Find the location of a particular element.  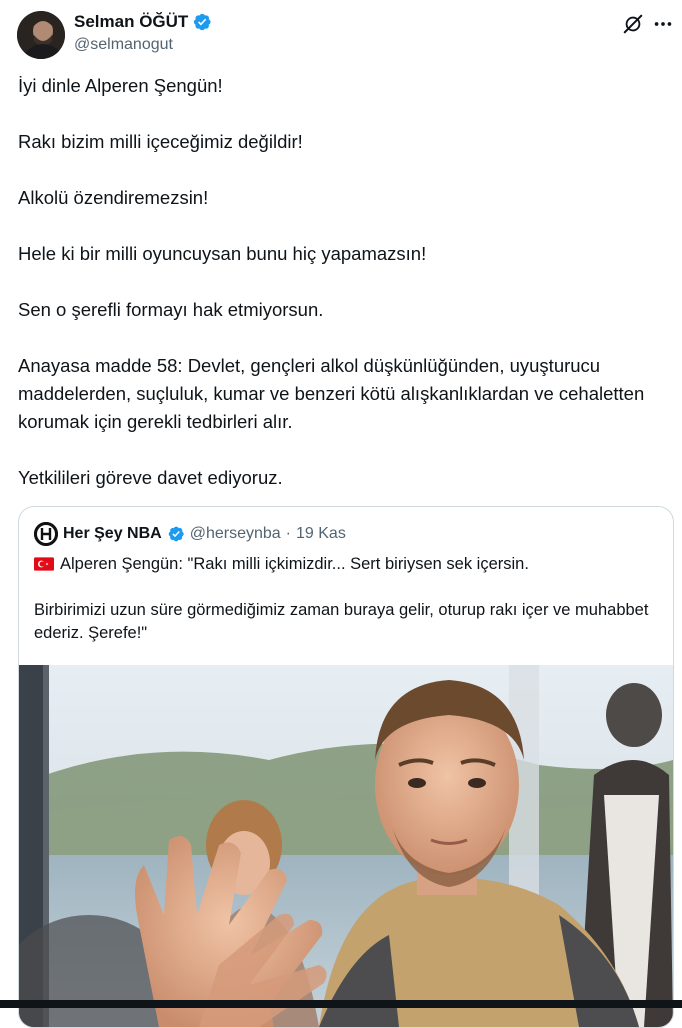

bottom-bar is located at coordinates (341, 1004).